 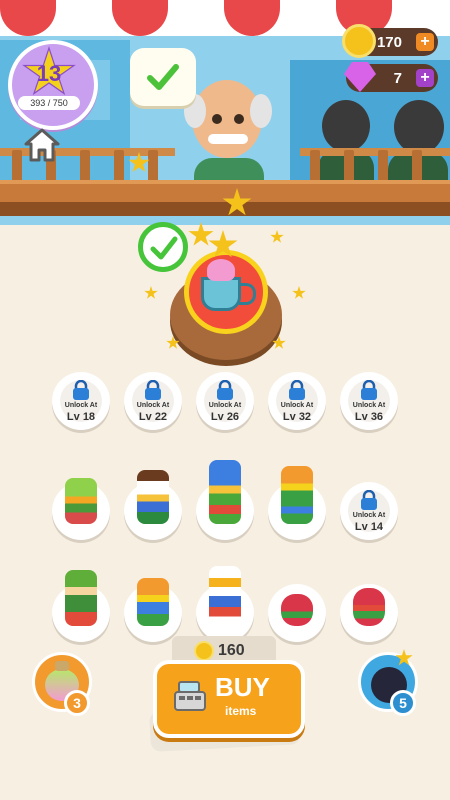 What do you see at coordinates (225, 401) in the screenshot?
I see `locked-slot: Unlock At Lv 26` at bounding box center [225, 401].